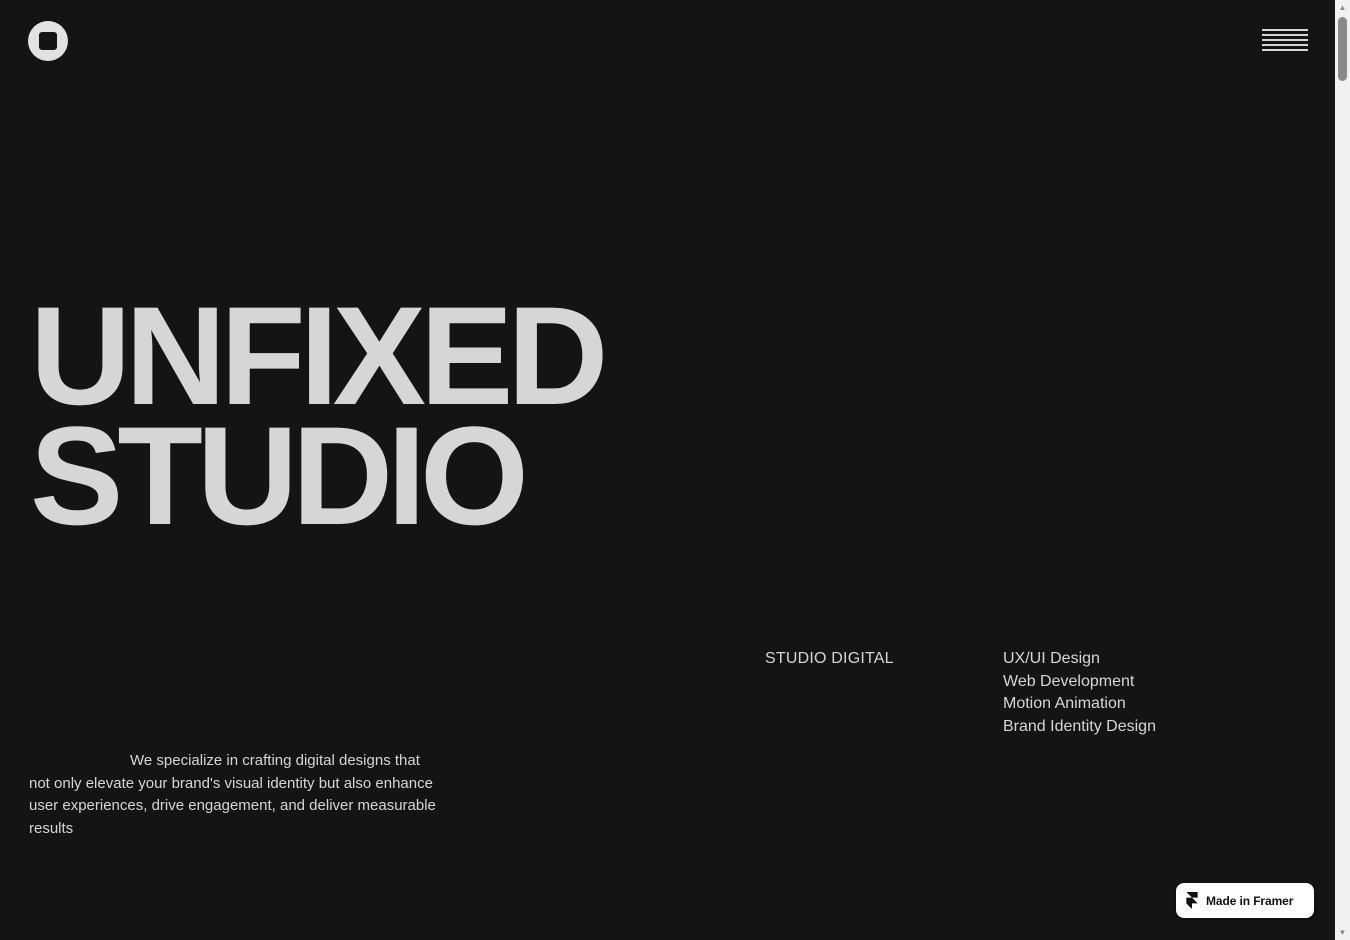 This screenshot has height=940, width=1350. What do you see at coordinates (1250, 900) in the screenshot?
I see `badge-label: Made in Framer` at bounding box center [1250, 900].